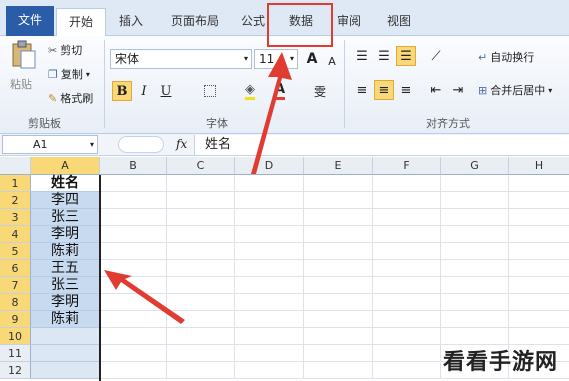  Describe the element at coordinates (271, 113) in the screenshot. I see `arrow-up` at that location.